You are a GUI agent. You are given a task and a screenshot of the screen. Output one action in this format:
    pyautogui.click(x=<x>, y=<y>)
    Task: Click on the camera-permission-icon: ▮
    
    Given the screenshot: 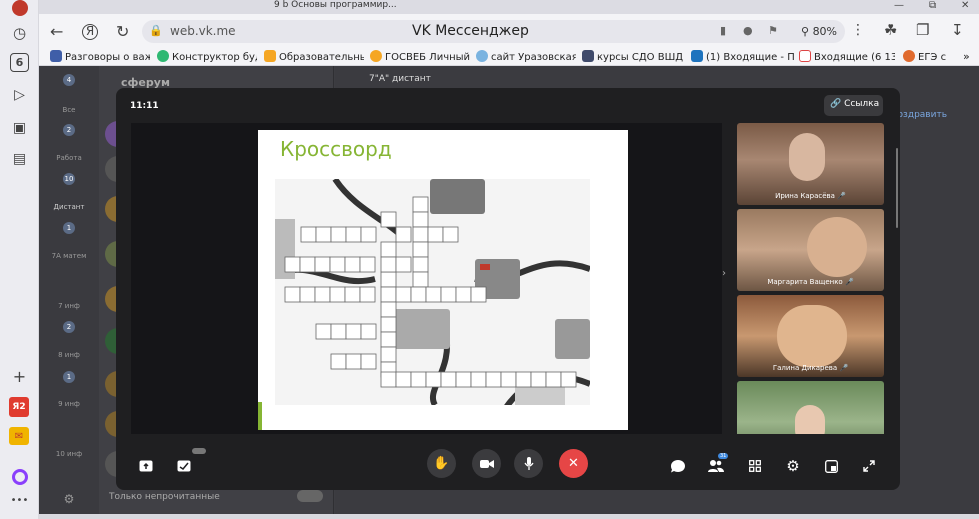 What is the action you would take?
    pyautogui.click(x=723, y=30)
    